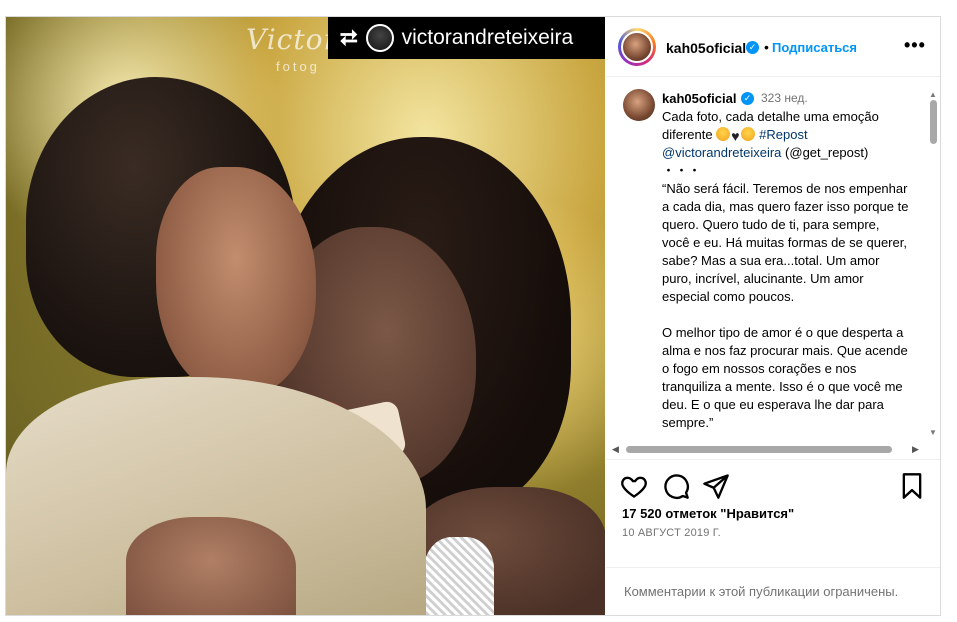 The width and height of the screenshot is (957, 622). I want to click on author-username: kah05oficial, so click(706, 48).